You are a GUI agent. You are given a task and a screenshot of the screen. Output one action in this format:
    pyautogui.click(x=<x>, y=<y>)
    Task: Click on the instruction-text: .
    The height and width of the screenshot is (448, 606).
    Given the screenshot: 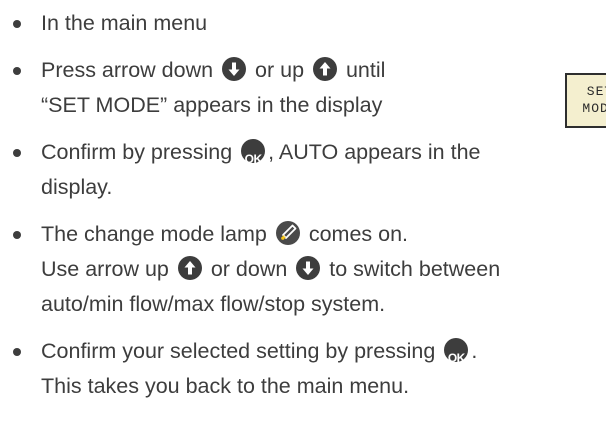 What is the action you would take?
    pyautogui.click(x=474, y=351)
    